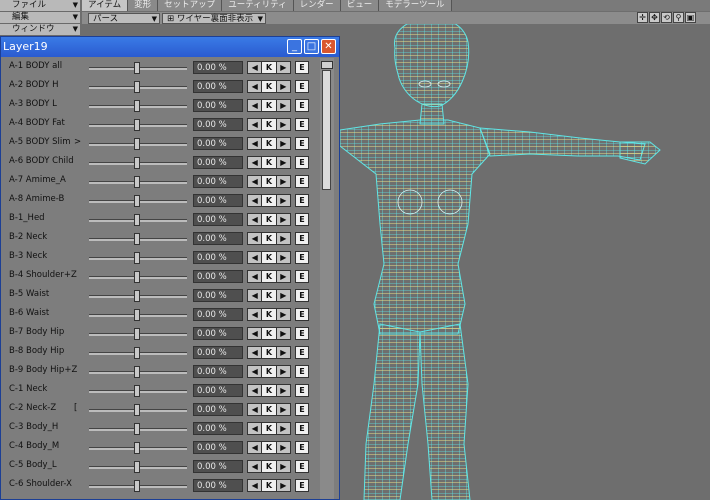  I want to click on maximize-icon: ▣, so click(690, 17).